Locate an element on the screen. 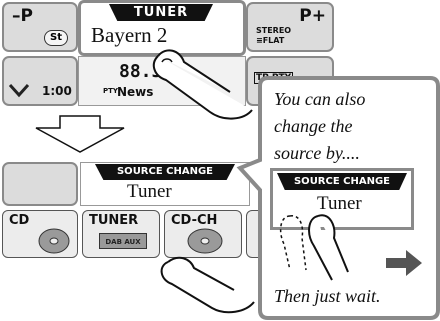 The height and width of the screenshot is (321, 440). callout-footer: Then just wait. is located at coordinates (327, 296).